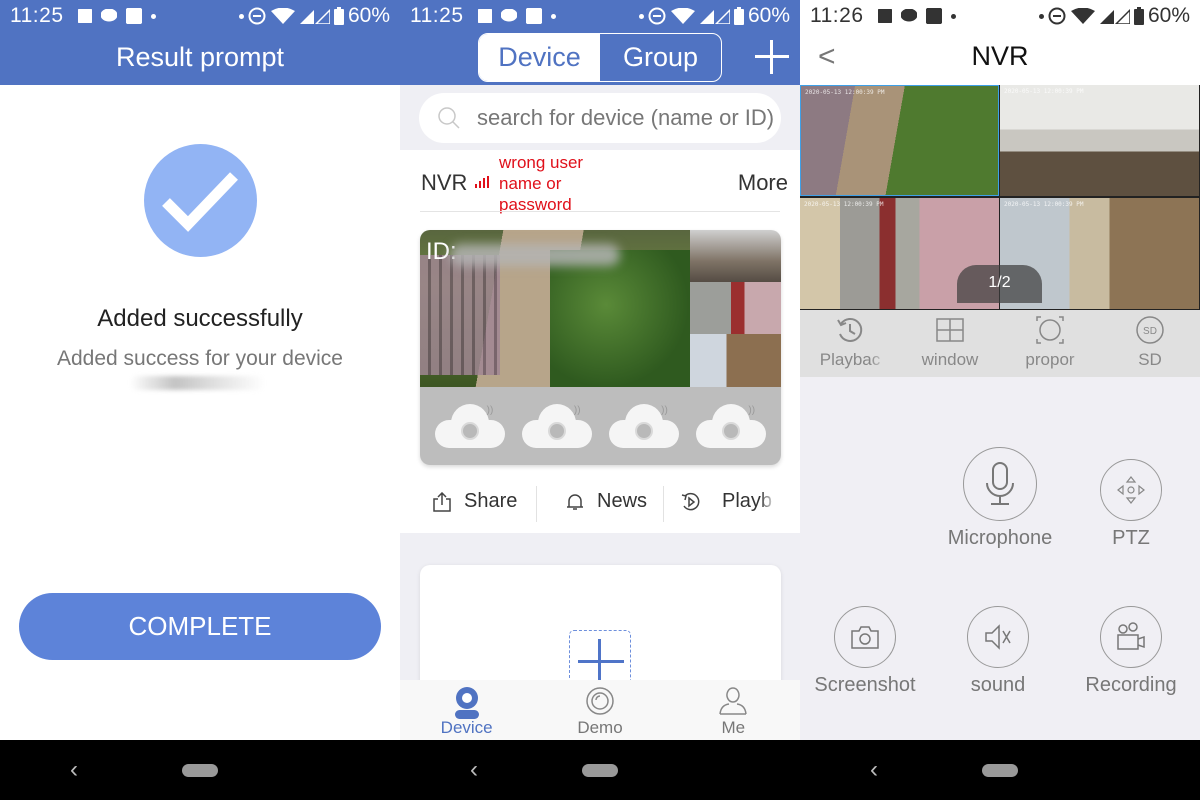 The width and height of the screenshot is (1200, 800). What do you see at coordinates (1131, 538) in the screenshot?
I see `control-label: PTZ` at bounding box center [1131, 538].